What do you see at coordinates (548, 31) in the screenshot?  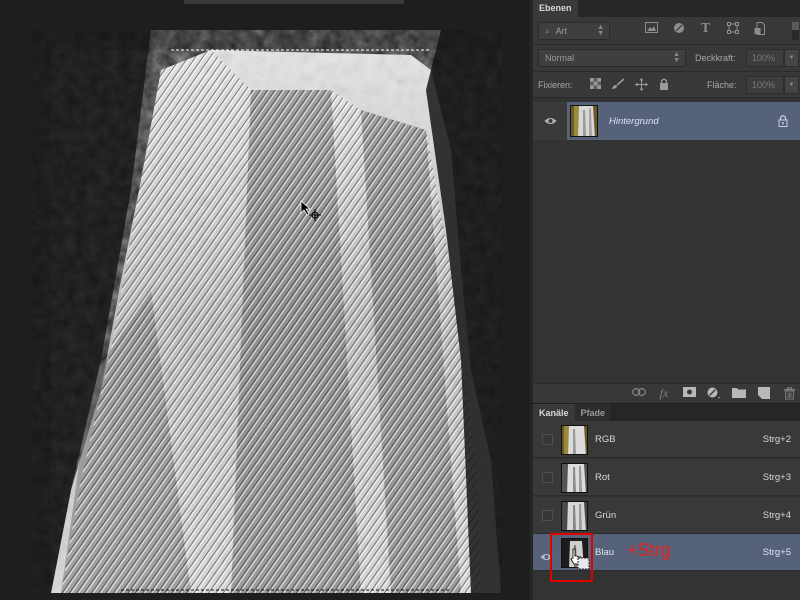 I see `search-icon: ⌕` at bounding box center [548, 31].